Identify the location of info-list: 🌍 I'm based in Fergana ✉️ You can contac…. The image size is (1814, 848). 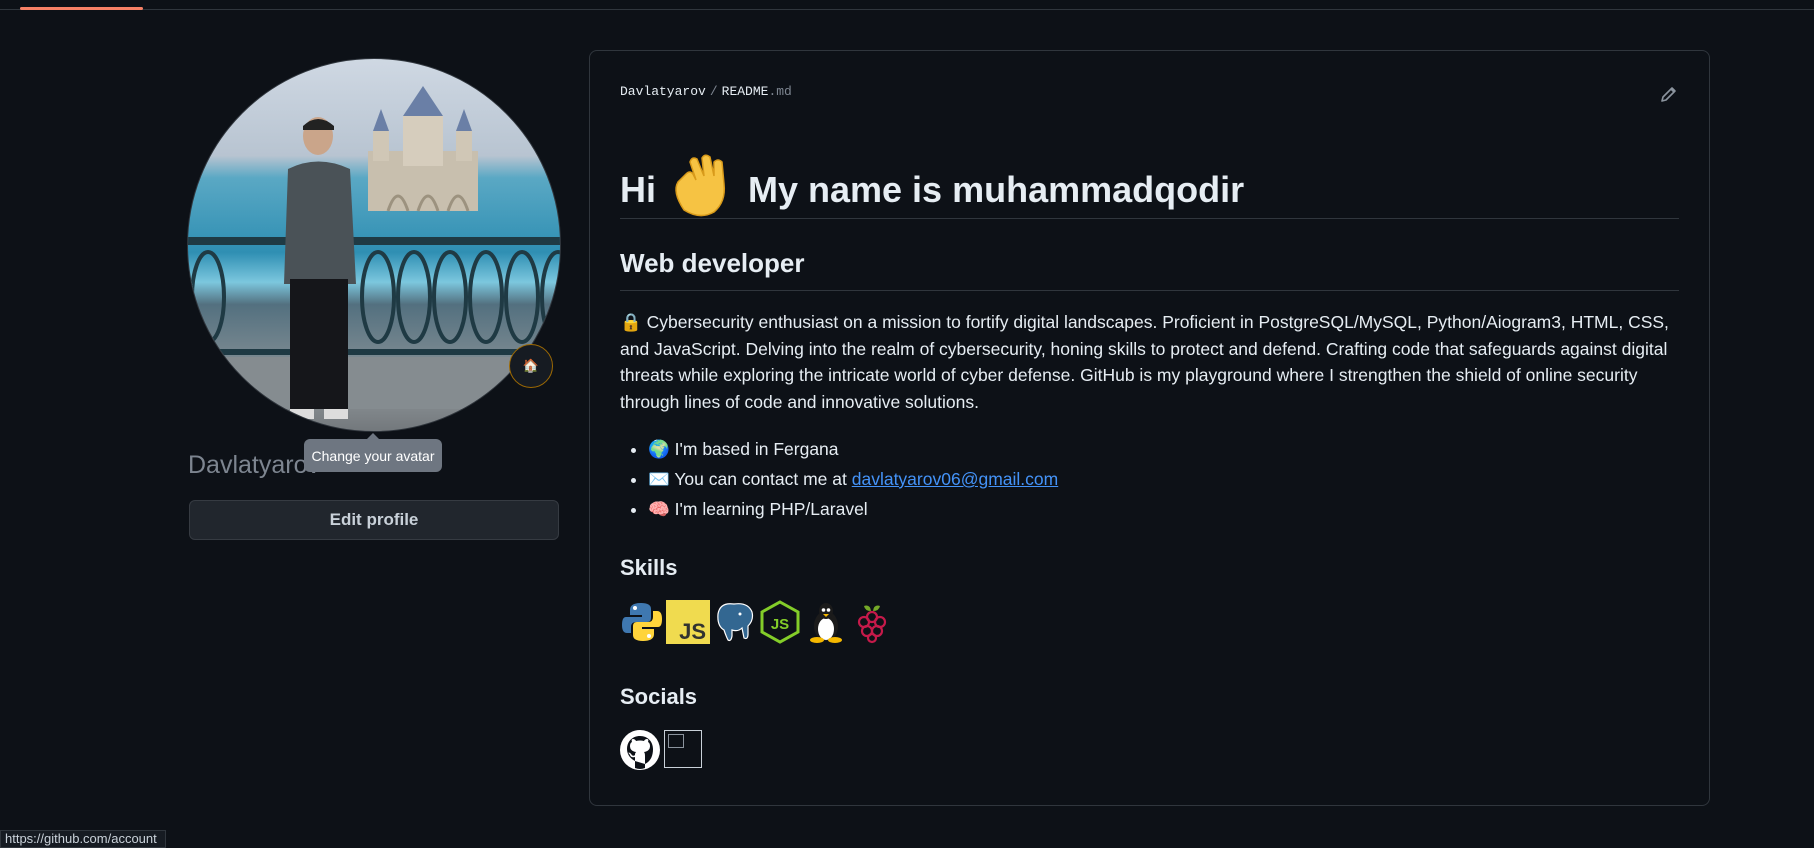
(839, 479).